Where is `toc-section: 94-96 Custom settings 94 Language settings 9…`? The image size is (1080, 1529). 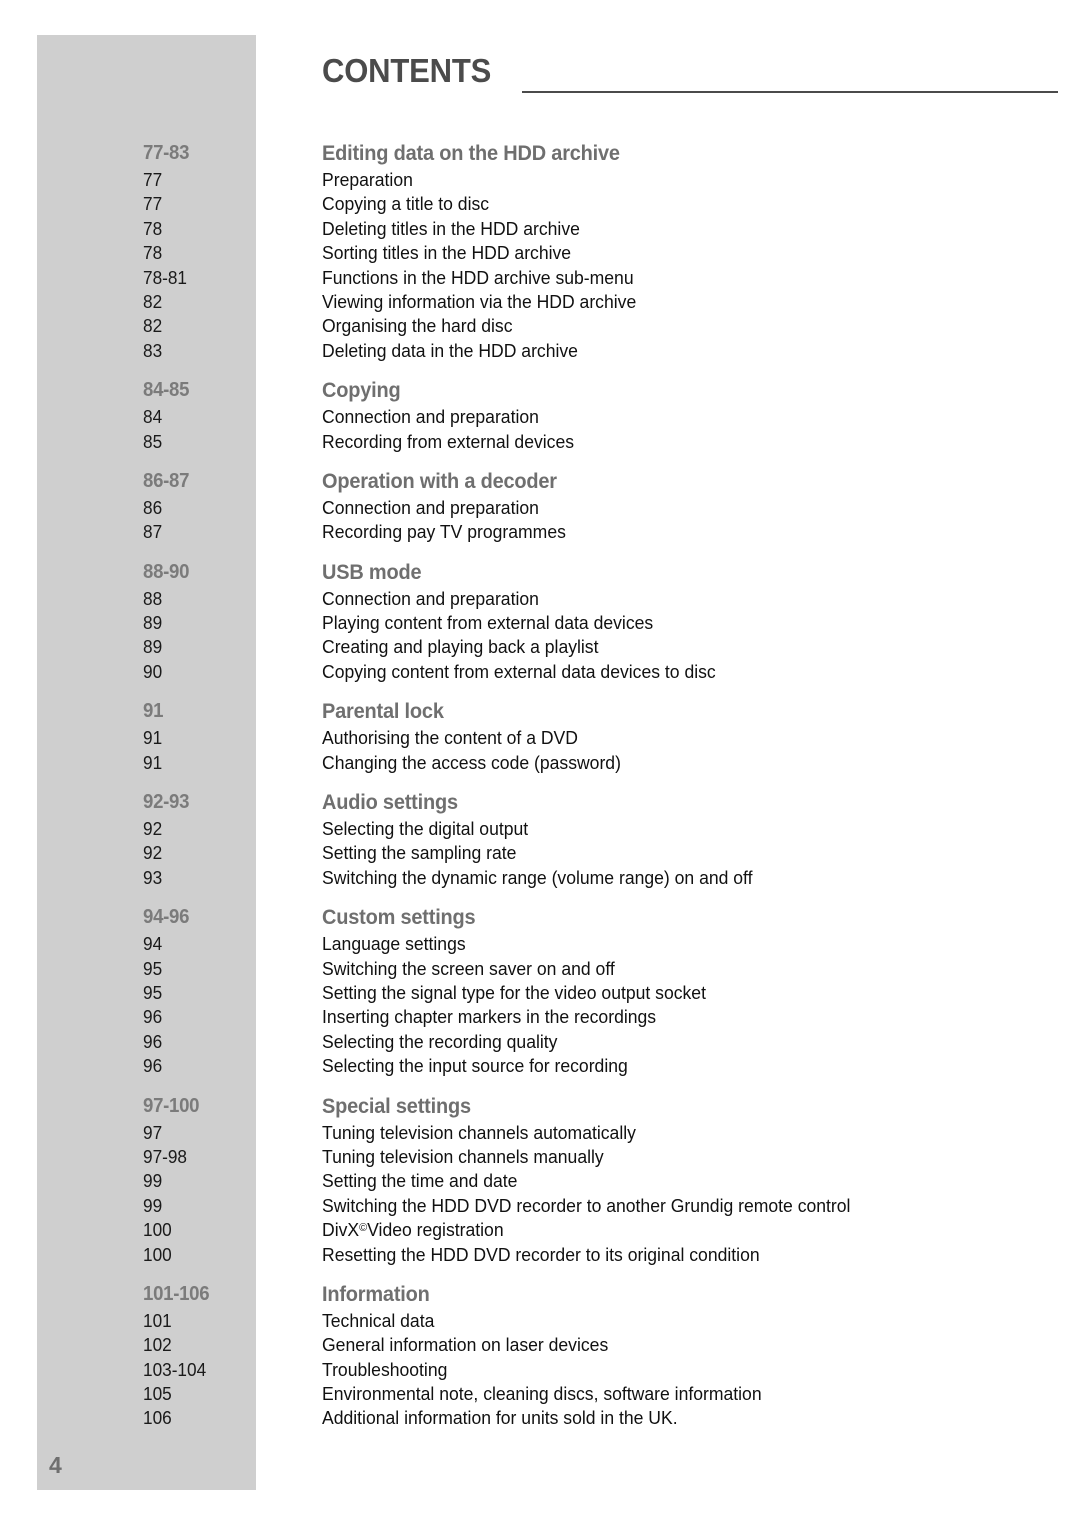
toc-section: 94-96 Custom settings 94 Language settings 9… is located at coordinates (540, 990).